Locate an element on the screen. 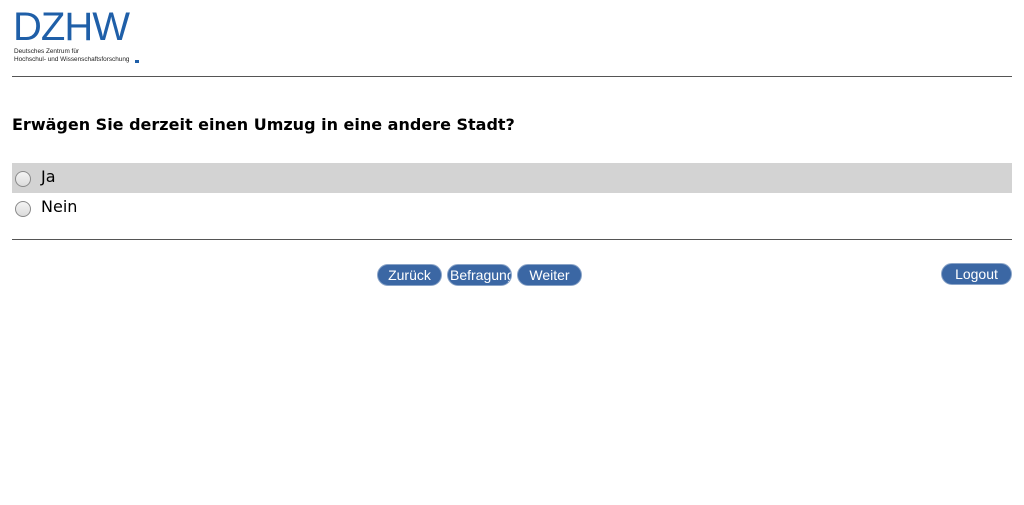 The width and height of the screenshot is (1024, 505). back-button: Zurück is located at coordinates (409, 275).